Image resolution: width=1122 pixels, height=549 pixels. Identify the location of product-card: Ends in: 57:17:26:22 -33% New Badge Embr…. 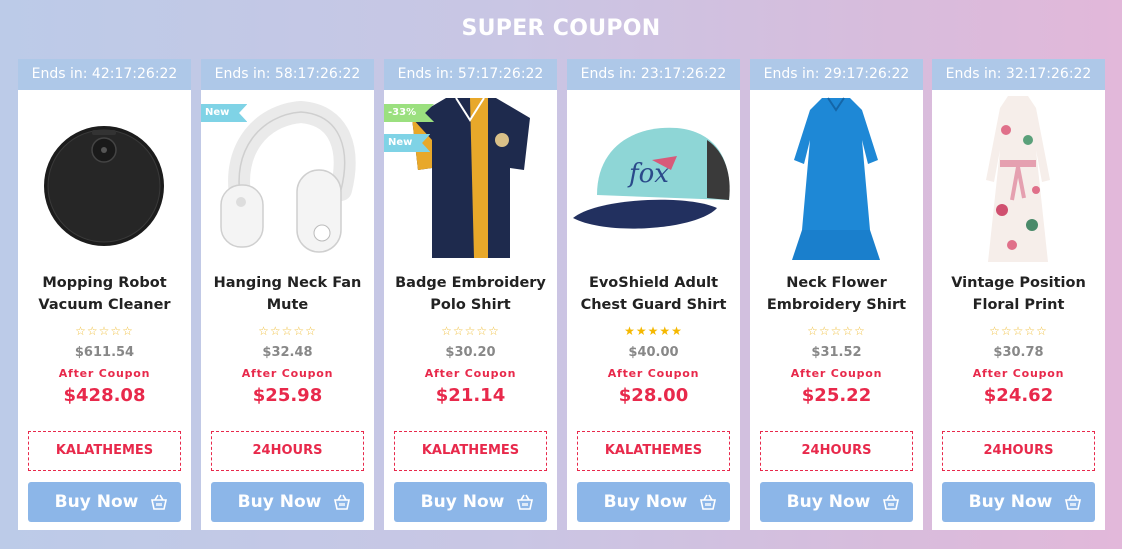
(470, 294).